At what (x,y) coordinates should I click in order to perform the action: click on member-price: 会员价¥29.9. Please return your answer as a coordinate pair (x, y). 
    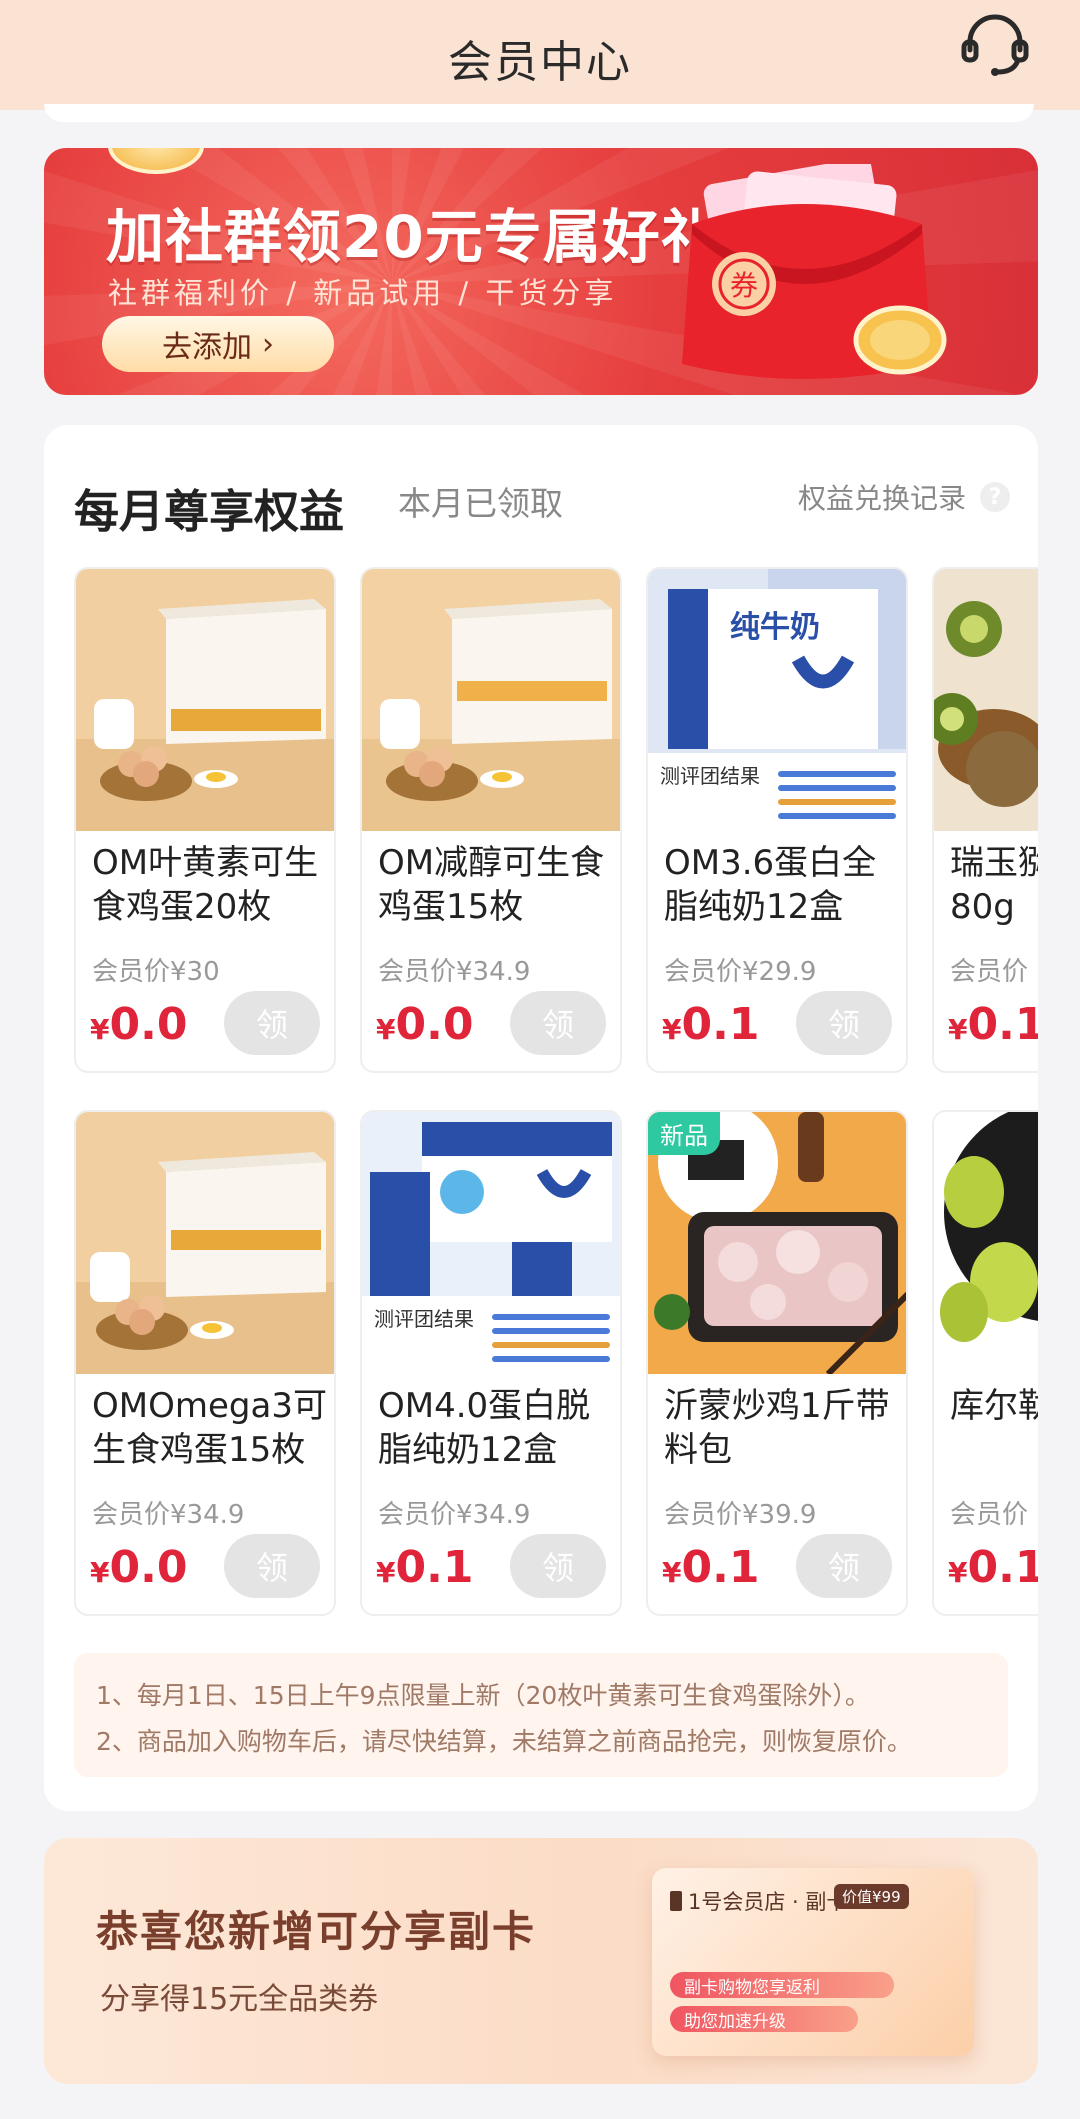
    Looking at the image, I should click on (740, 972).